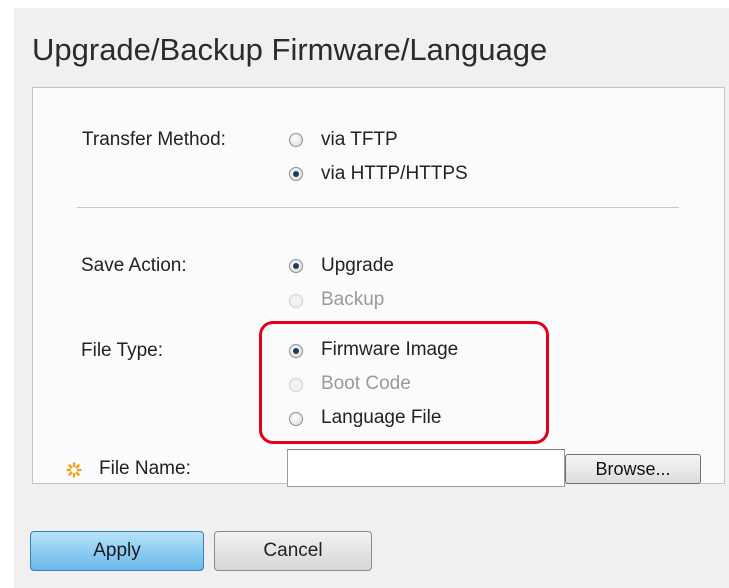  I want to click on radio-via-http-https-label: via HTTP/HTTPS, so click(394, 174).